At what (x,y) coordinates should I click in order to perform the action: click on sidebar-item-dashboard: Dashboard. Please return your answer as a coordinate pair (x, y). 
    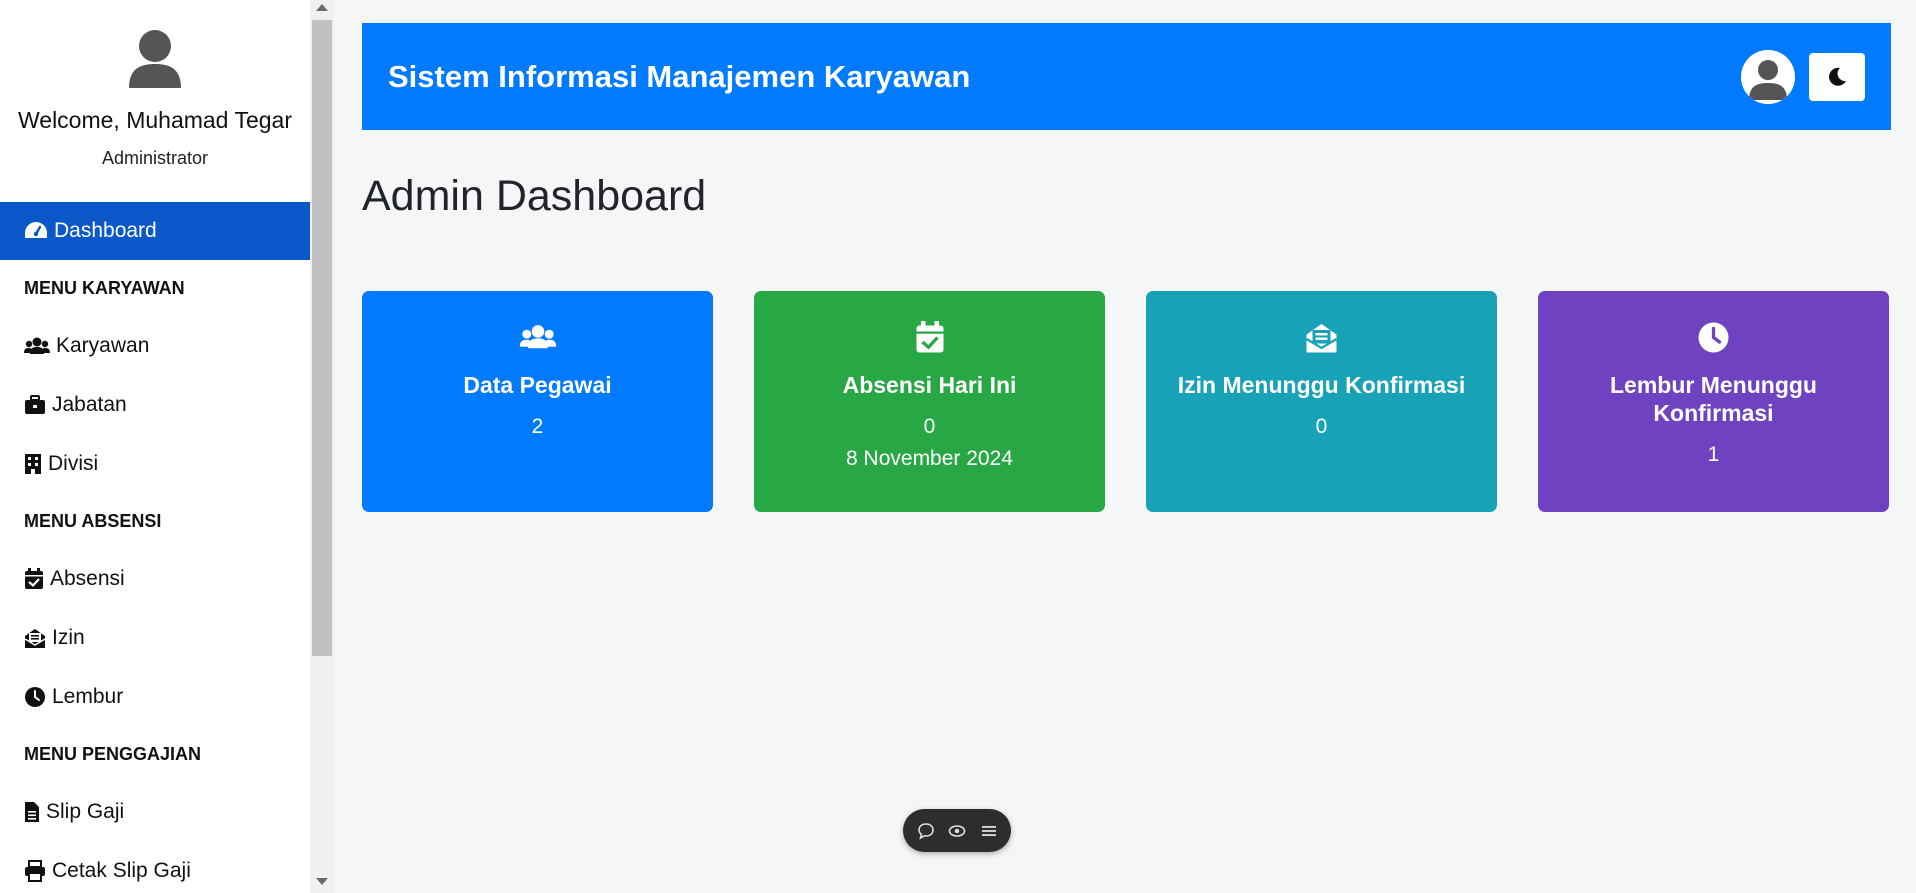
    Looking at the image, I should click on (155, 231).